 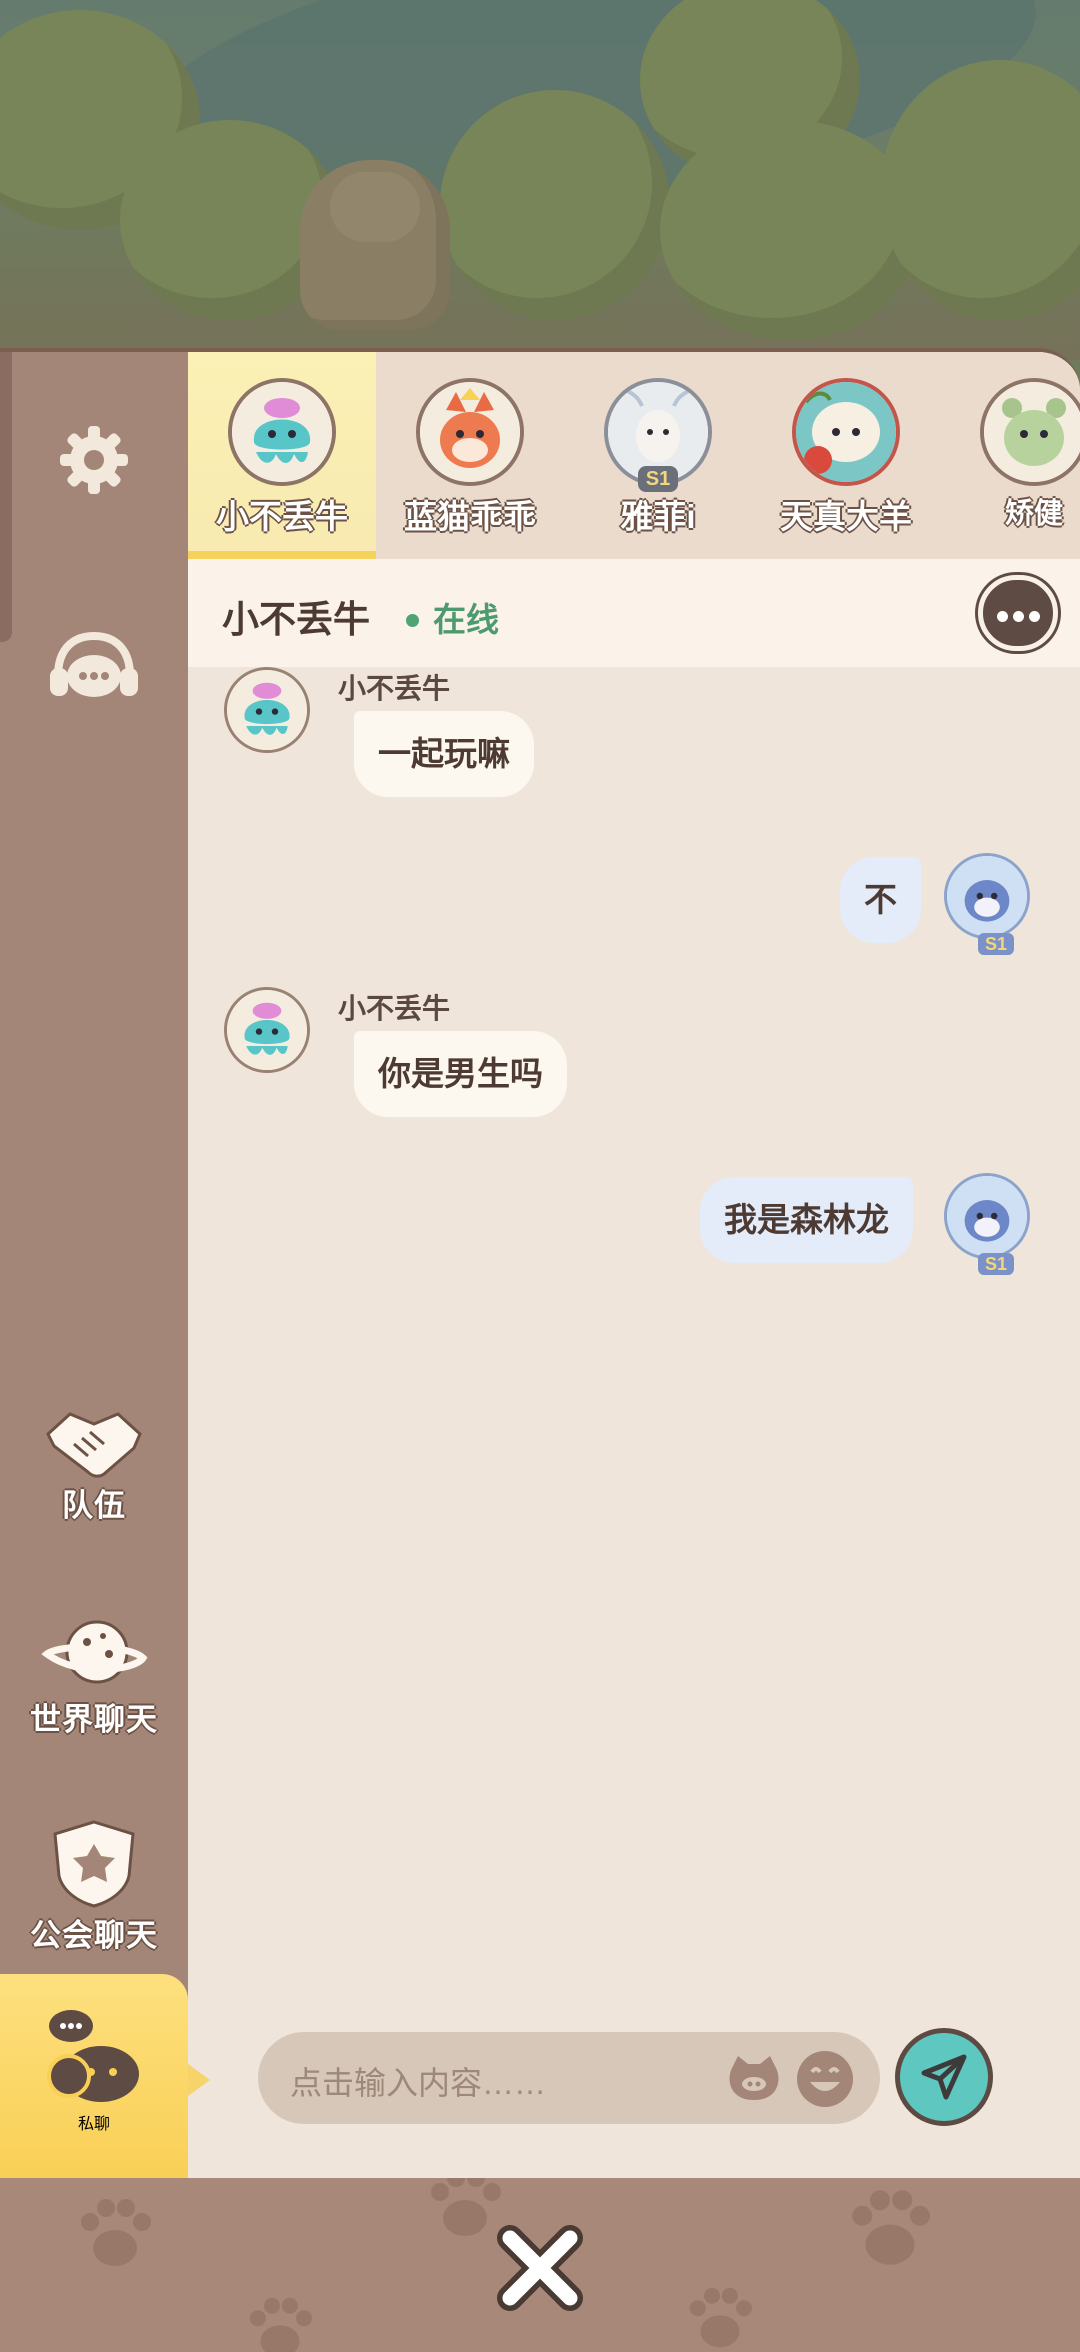 I want to click on chat-title: 小不丢牛, so click(x=296, y=619).